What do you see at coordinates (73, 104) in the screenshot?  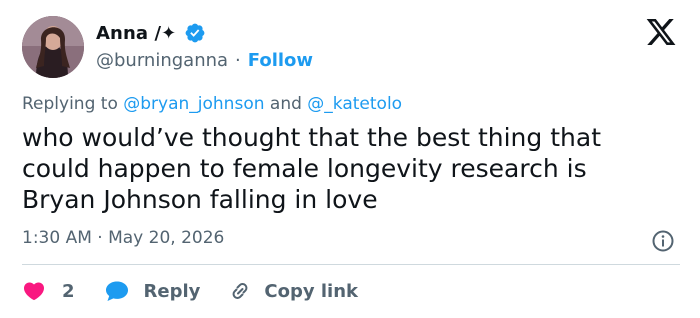 I see `replying-prefix: Replying to` at bounding box center [73, 104].